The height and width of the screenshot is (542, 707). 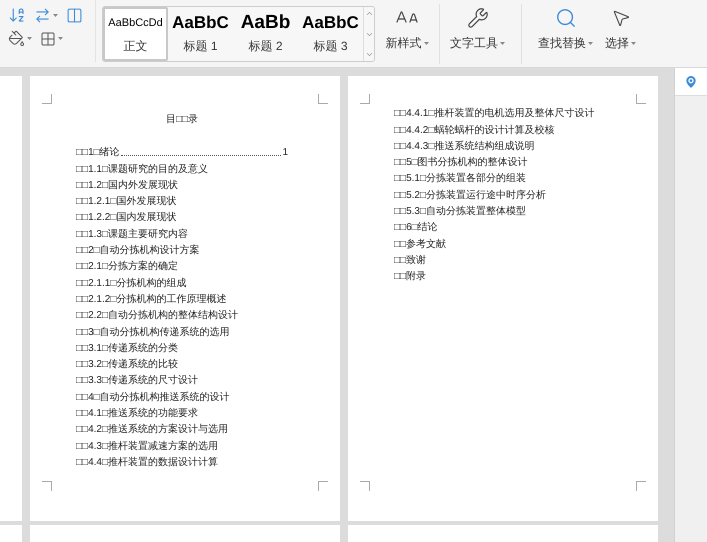 What do you see at coordinates (153, 332) in the screenshot?
I see `toc-entry: □□3□自动分拣机构传递系统的选用` at bounding box center [153, 332].